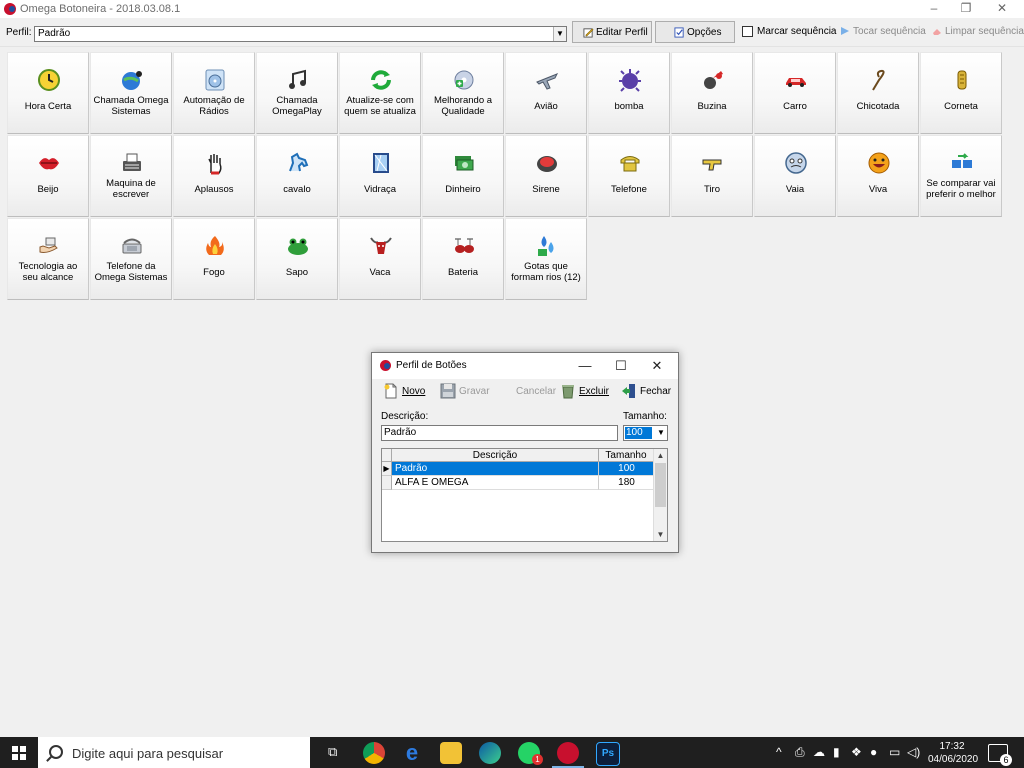  I want to click on display-icon: ▭, so click(894, 752).